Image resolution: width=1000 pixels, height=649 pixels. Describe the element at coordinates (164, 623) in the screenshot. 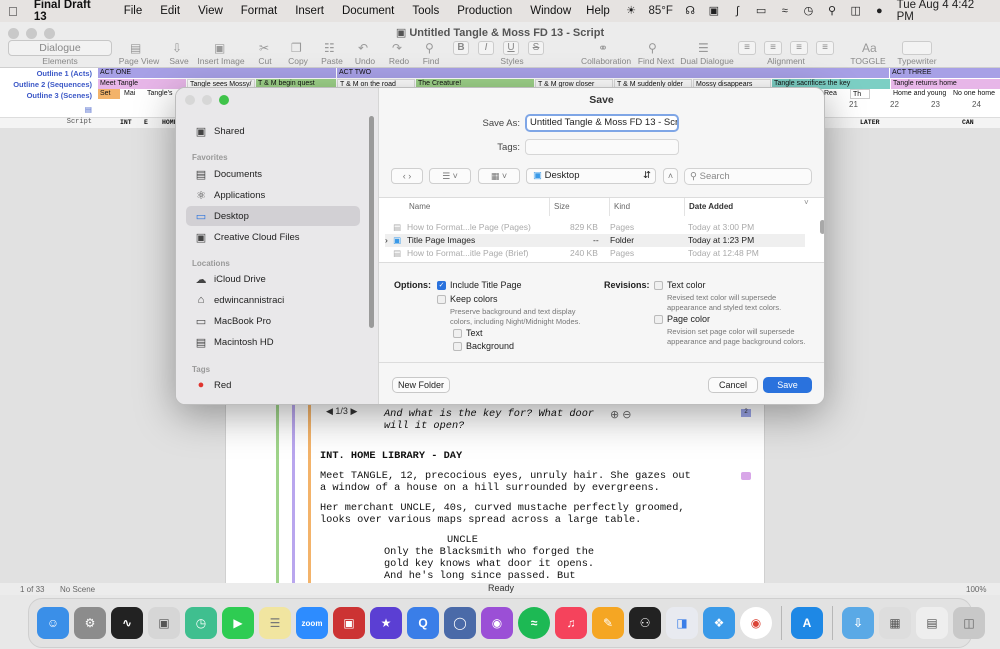

I see `app-icon: ▣` at that location.